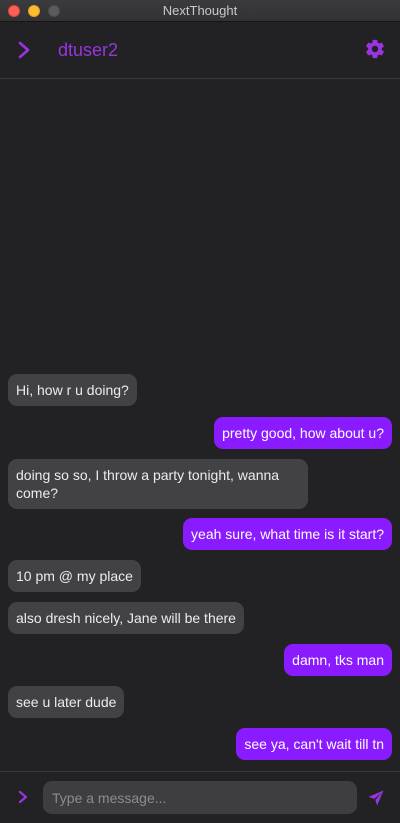 The image size is (400, 823). I want to click on message-bubble-incoming: 10 pm @ my place, so click(74, 576).